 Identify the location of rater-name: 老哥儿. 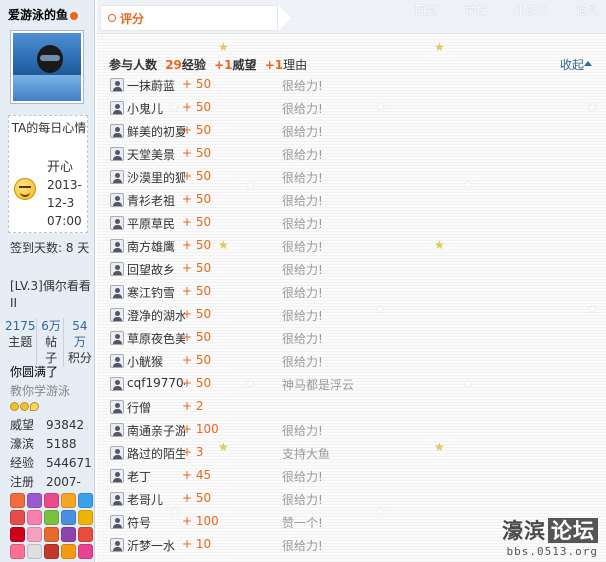
(156, 499).